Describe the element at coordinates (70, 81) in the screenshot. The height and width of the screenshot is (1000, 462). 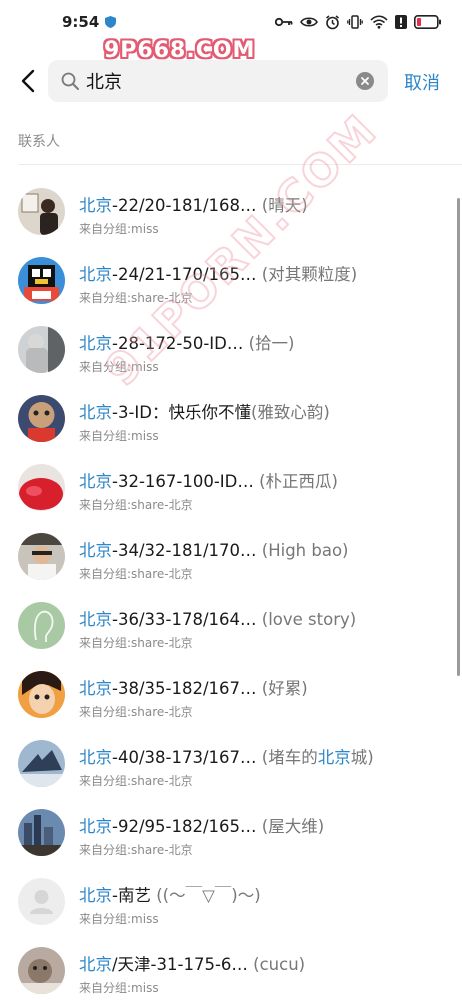
I see `search-icon` at that location.